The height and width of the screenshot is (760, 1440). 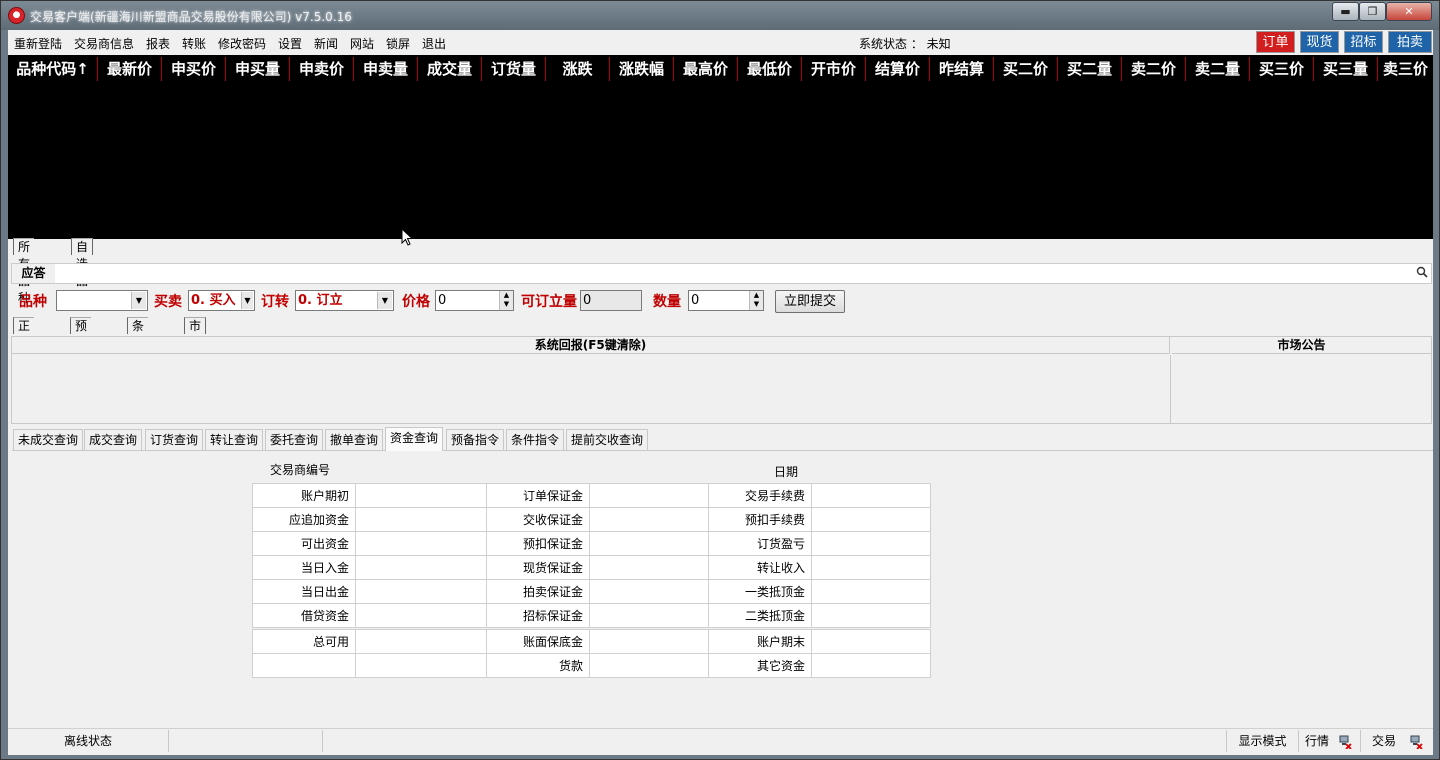 What do you see at coordinates (344, 300) in the screenshot?
I see `open-close-select: 0. 订立 ▼` at bounding box center [344, 300].